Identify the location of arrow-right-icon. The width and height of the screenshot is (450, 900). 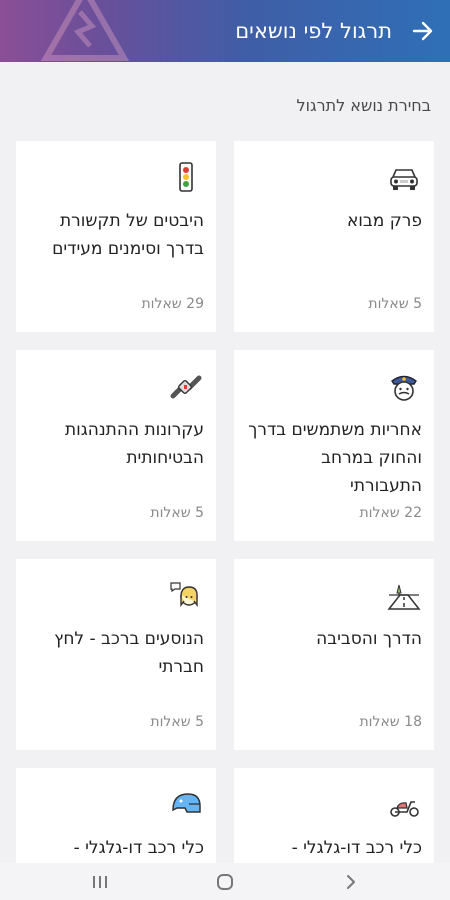
(422, 31).